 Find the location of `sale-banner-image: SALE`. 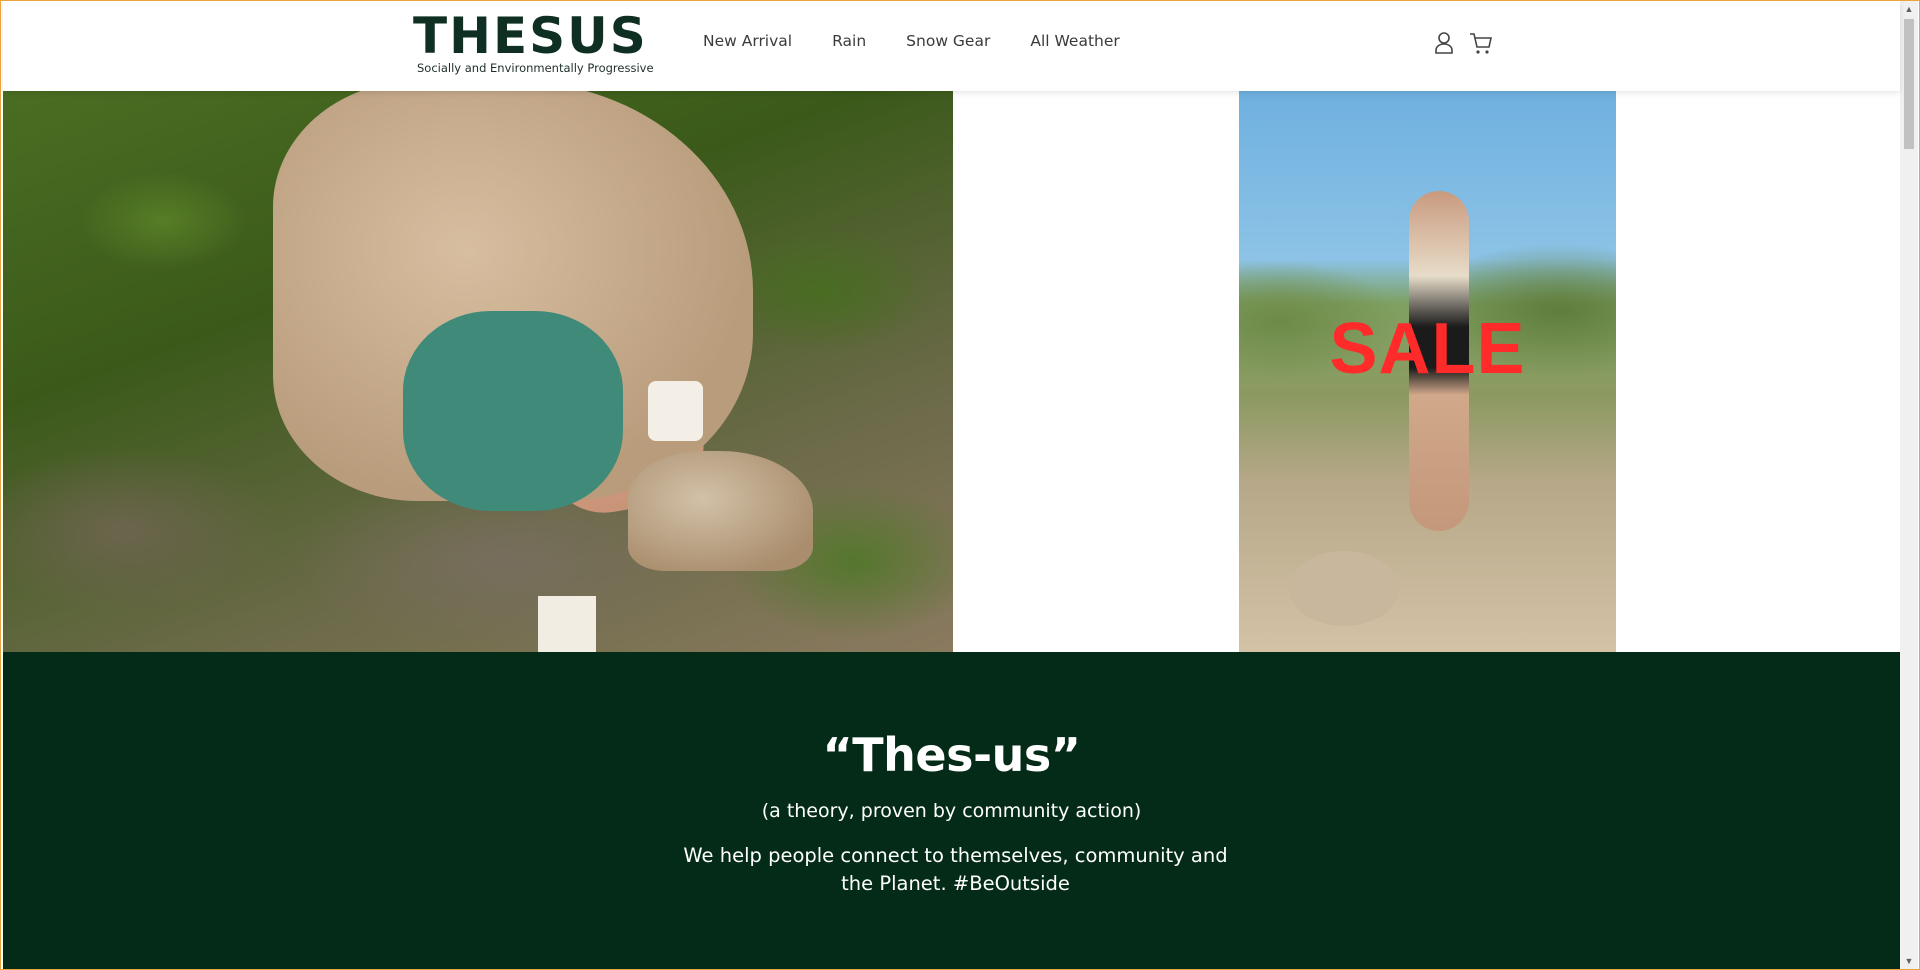

sale-banner-image: SALE is located at coordinates (1427, 371).